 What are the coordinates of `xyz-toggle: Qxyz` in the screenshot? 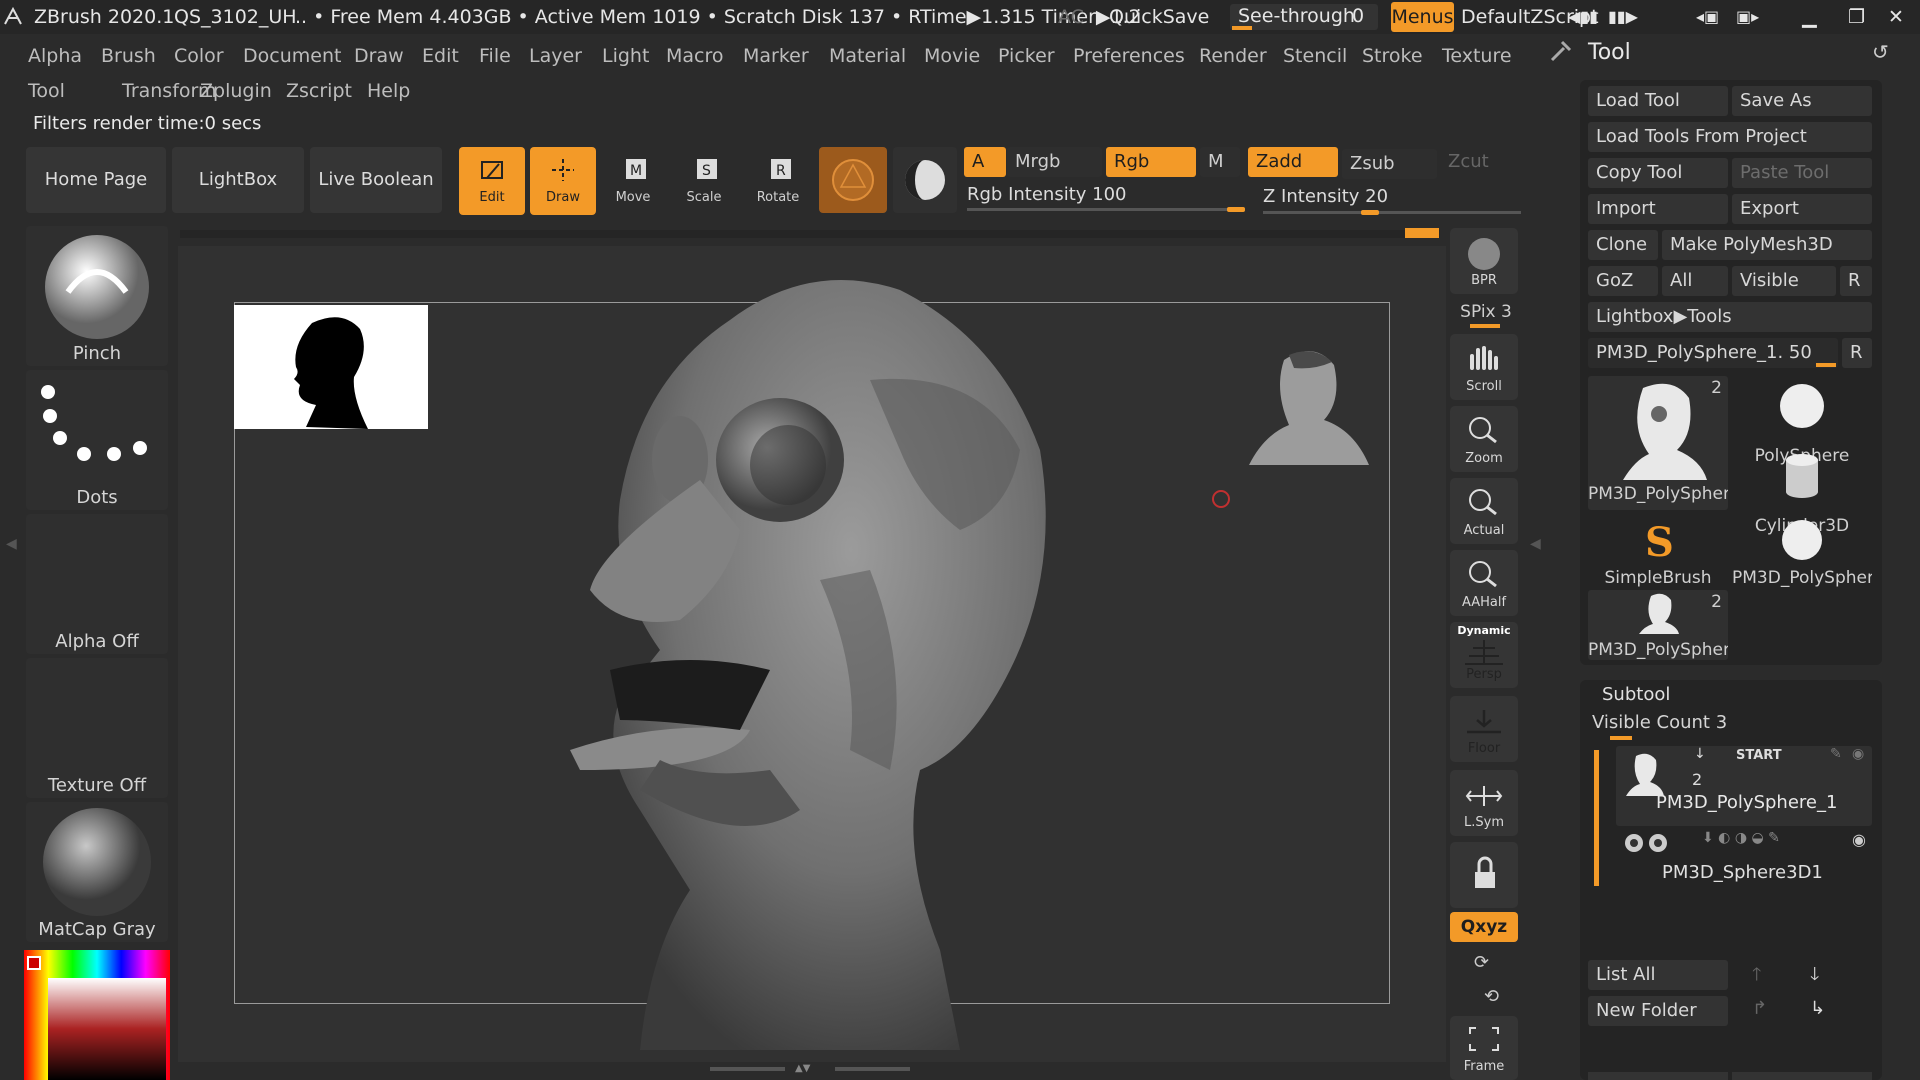 It's located at (1484, 927).